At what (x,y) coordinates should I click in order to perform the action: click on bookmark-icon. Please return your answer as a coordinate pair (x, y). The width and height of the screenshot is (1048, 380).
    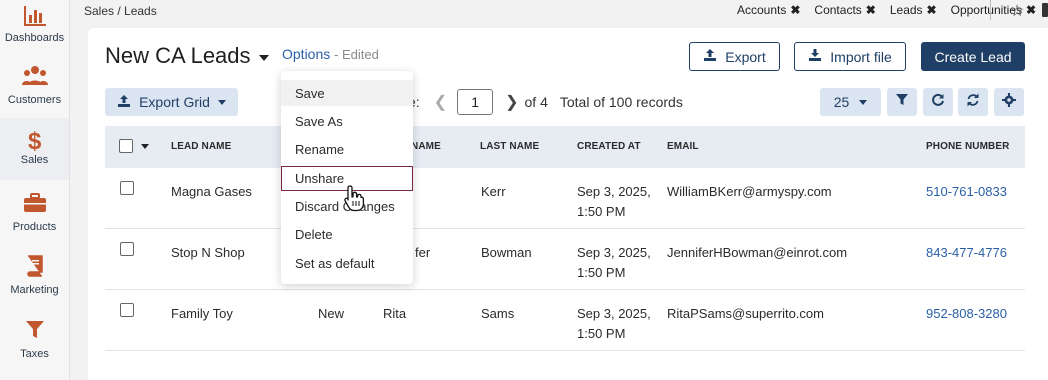
    Looking at the image, I should click on (1045, 10).